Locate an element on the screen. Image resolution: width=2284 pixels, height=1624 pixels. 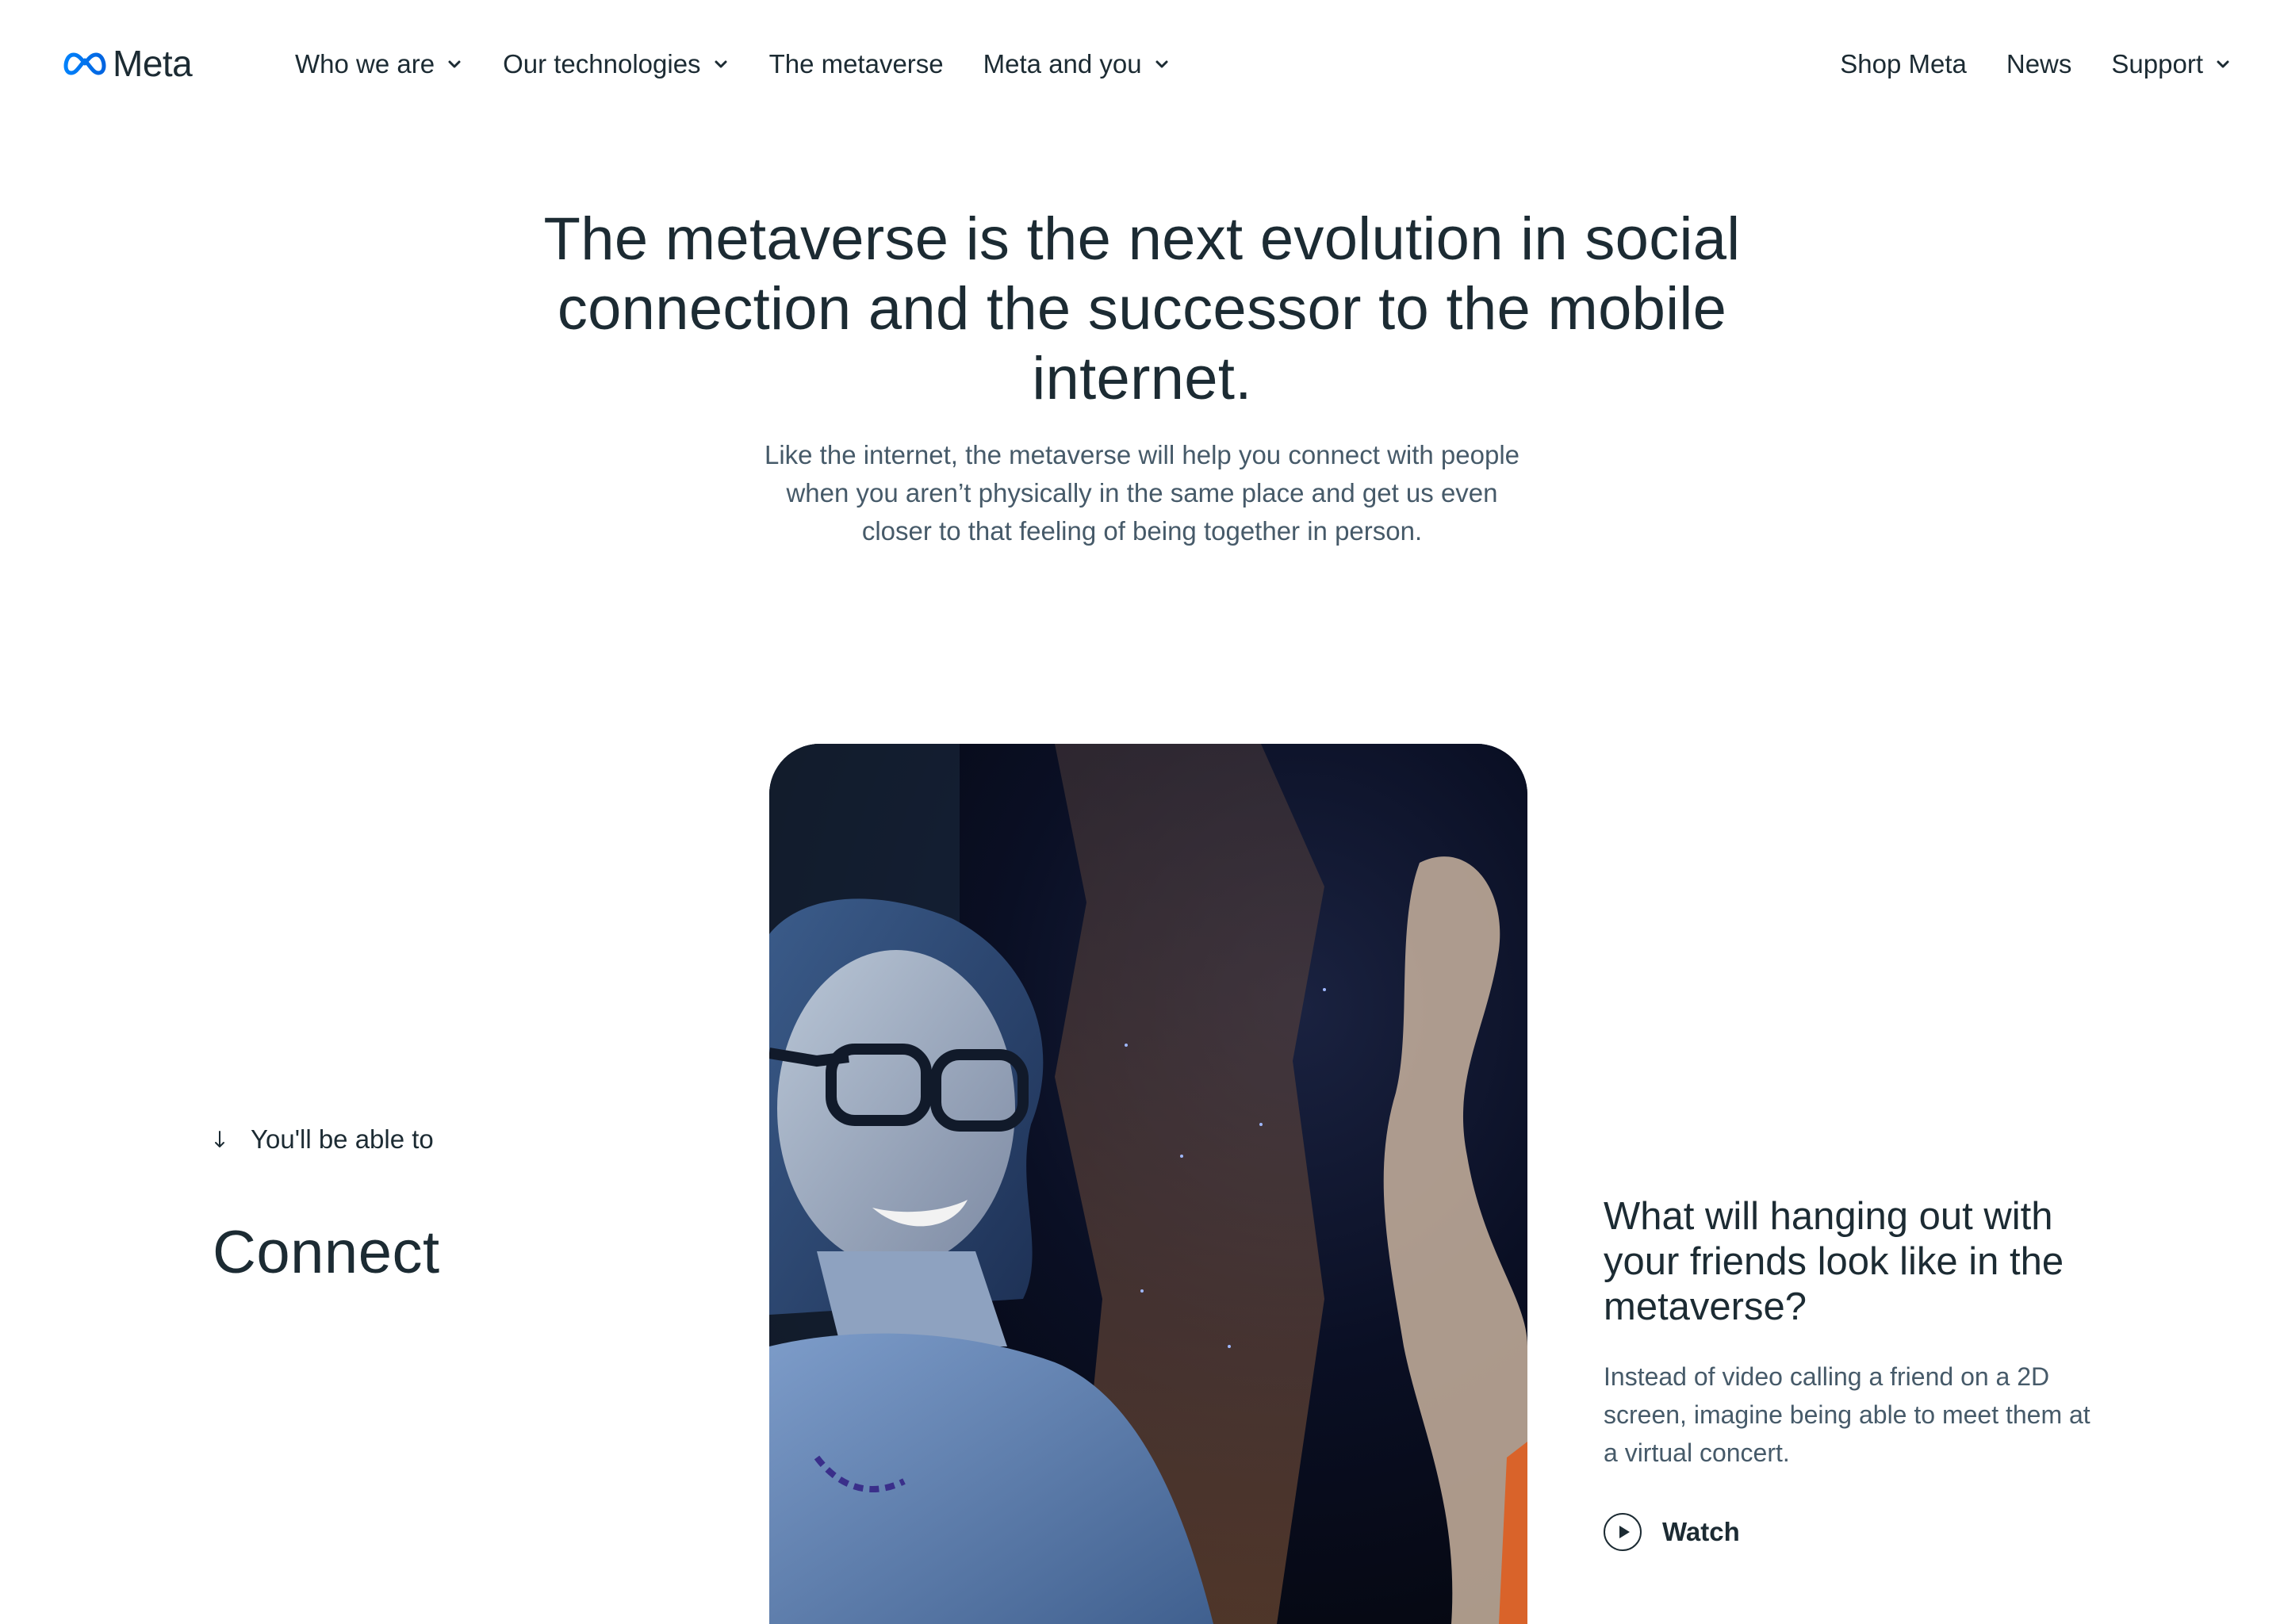
nav-our-technologies: Our technologies is located at coordinates (616, 64).